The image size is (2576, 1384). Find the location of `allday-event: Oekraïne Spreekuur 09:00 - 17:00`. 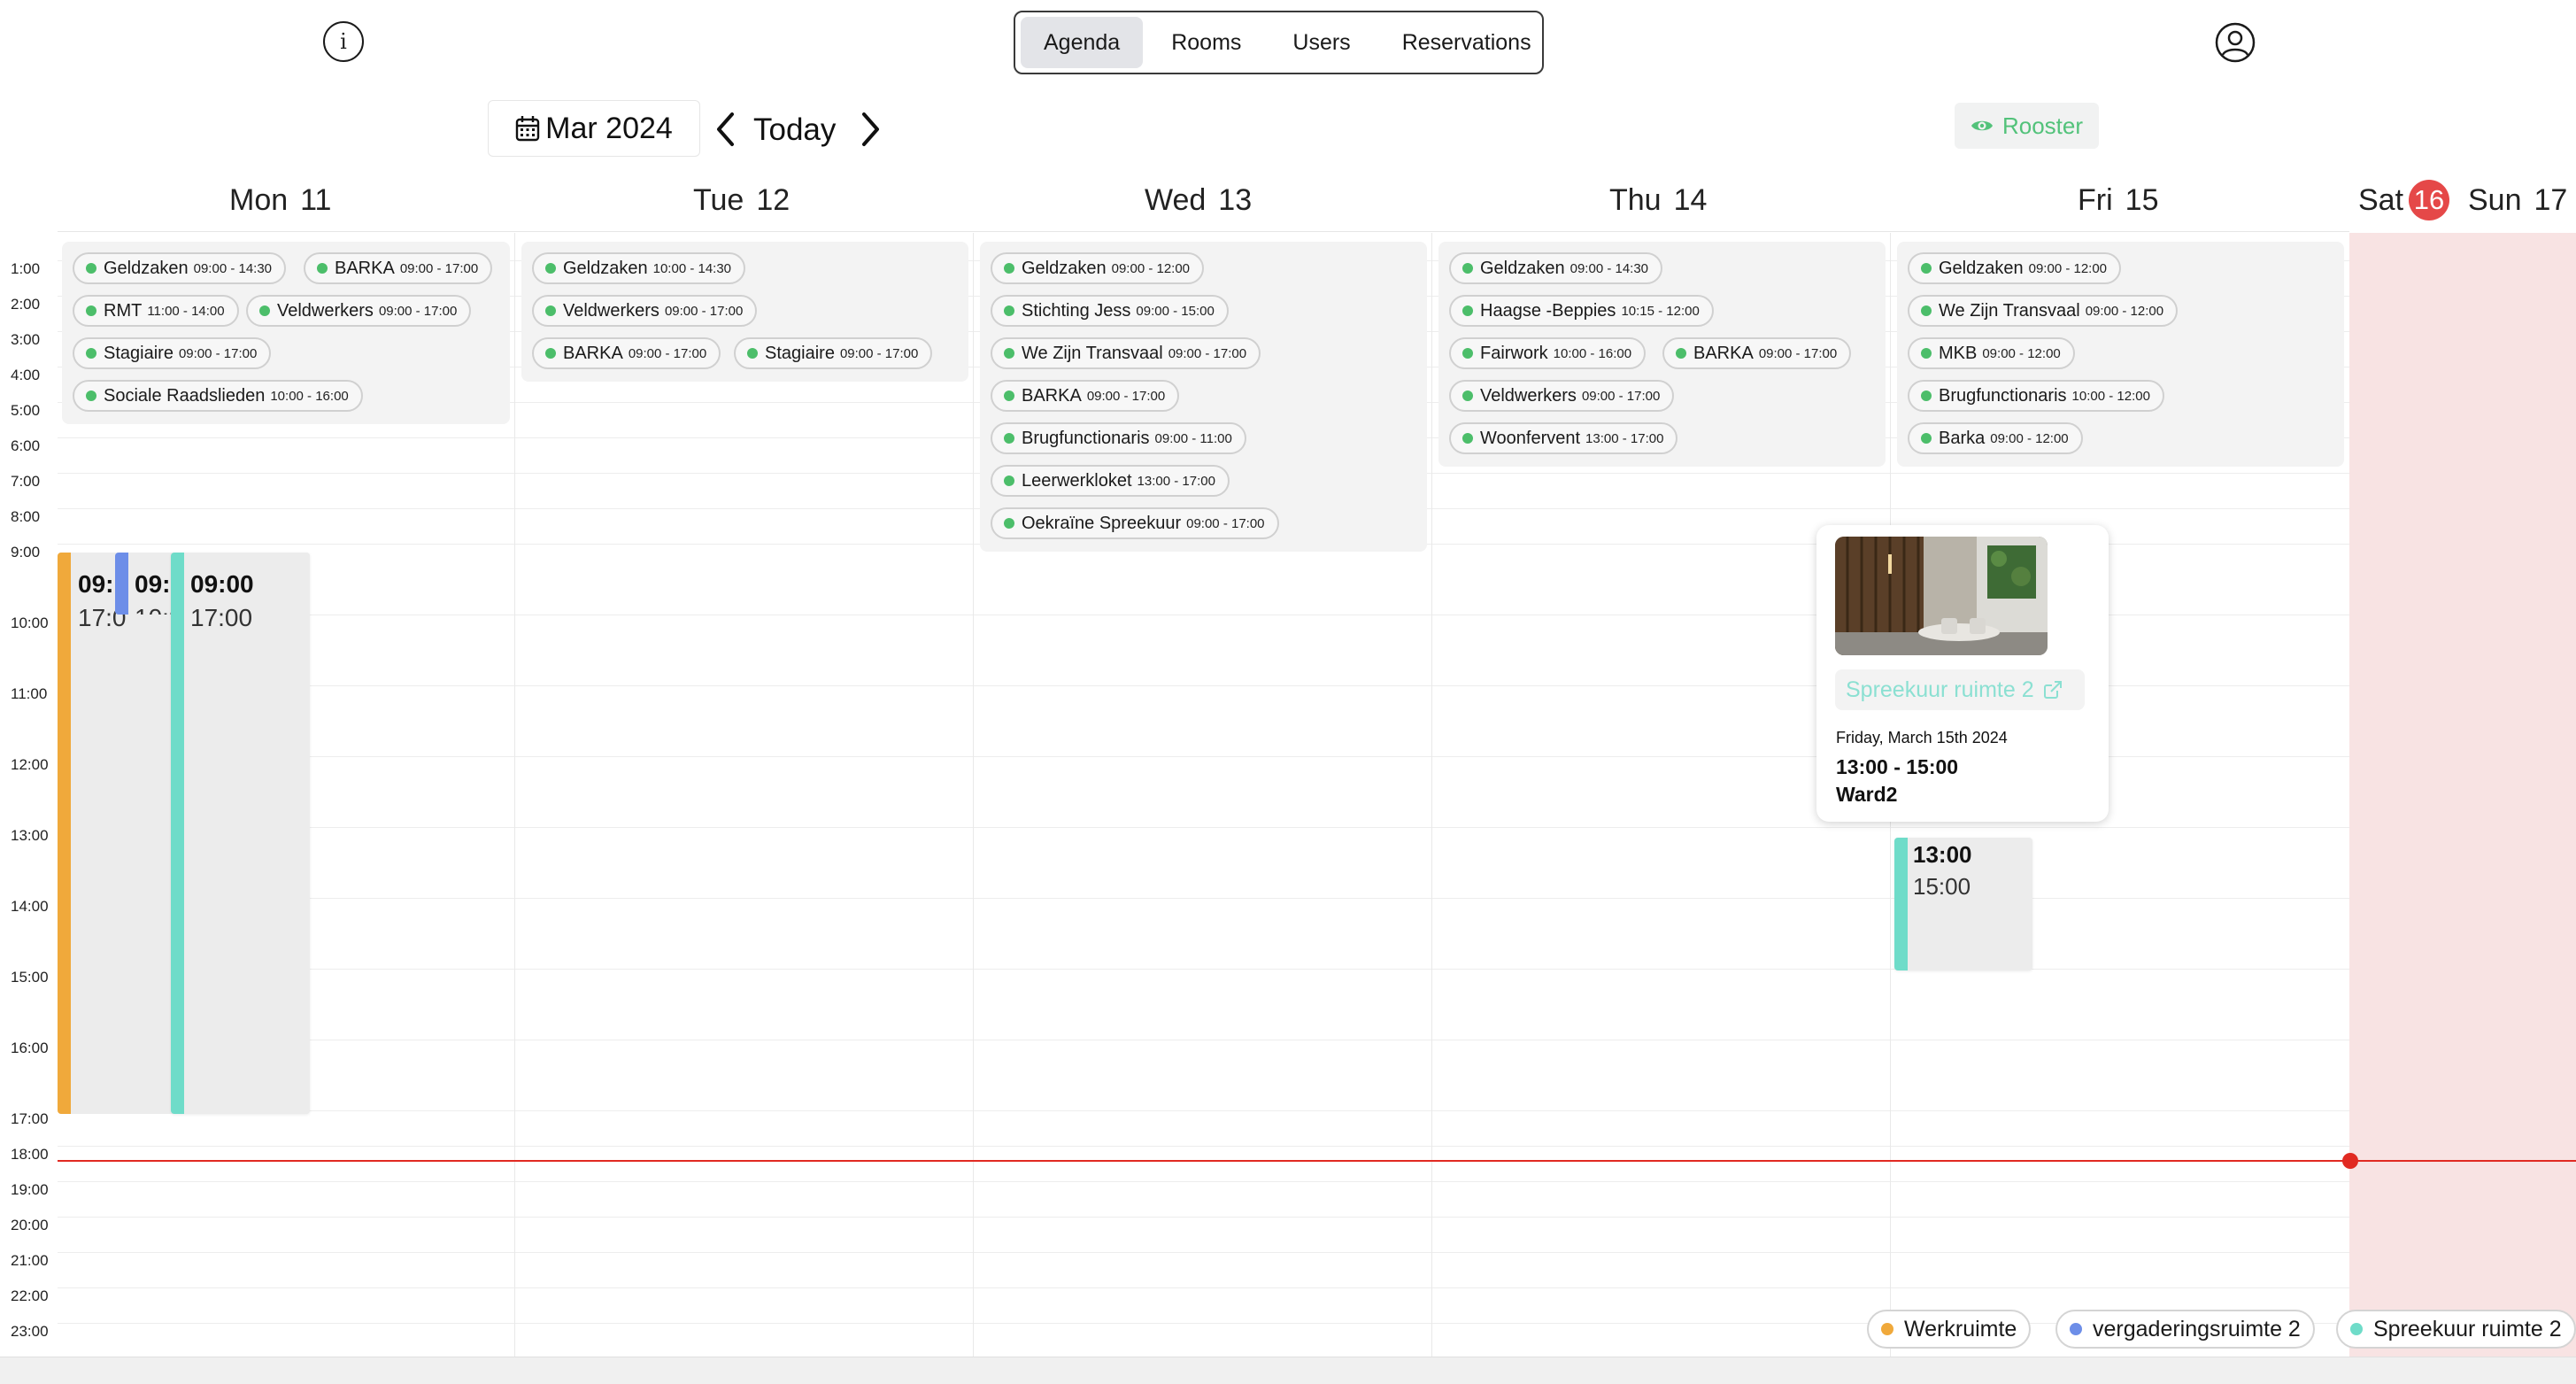

allday-event: Oekraïne Spreekuur 09:00 - 17:00 is located at coordinates (1135, 523).